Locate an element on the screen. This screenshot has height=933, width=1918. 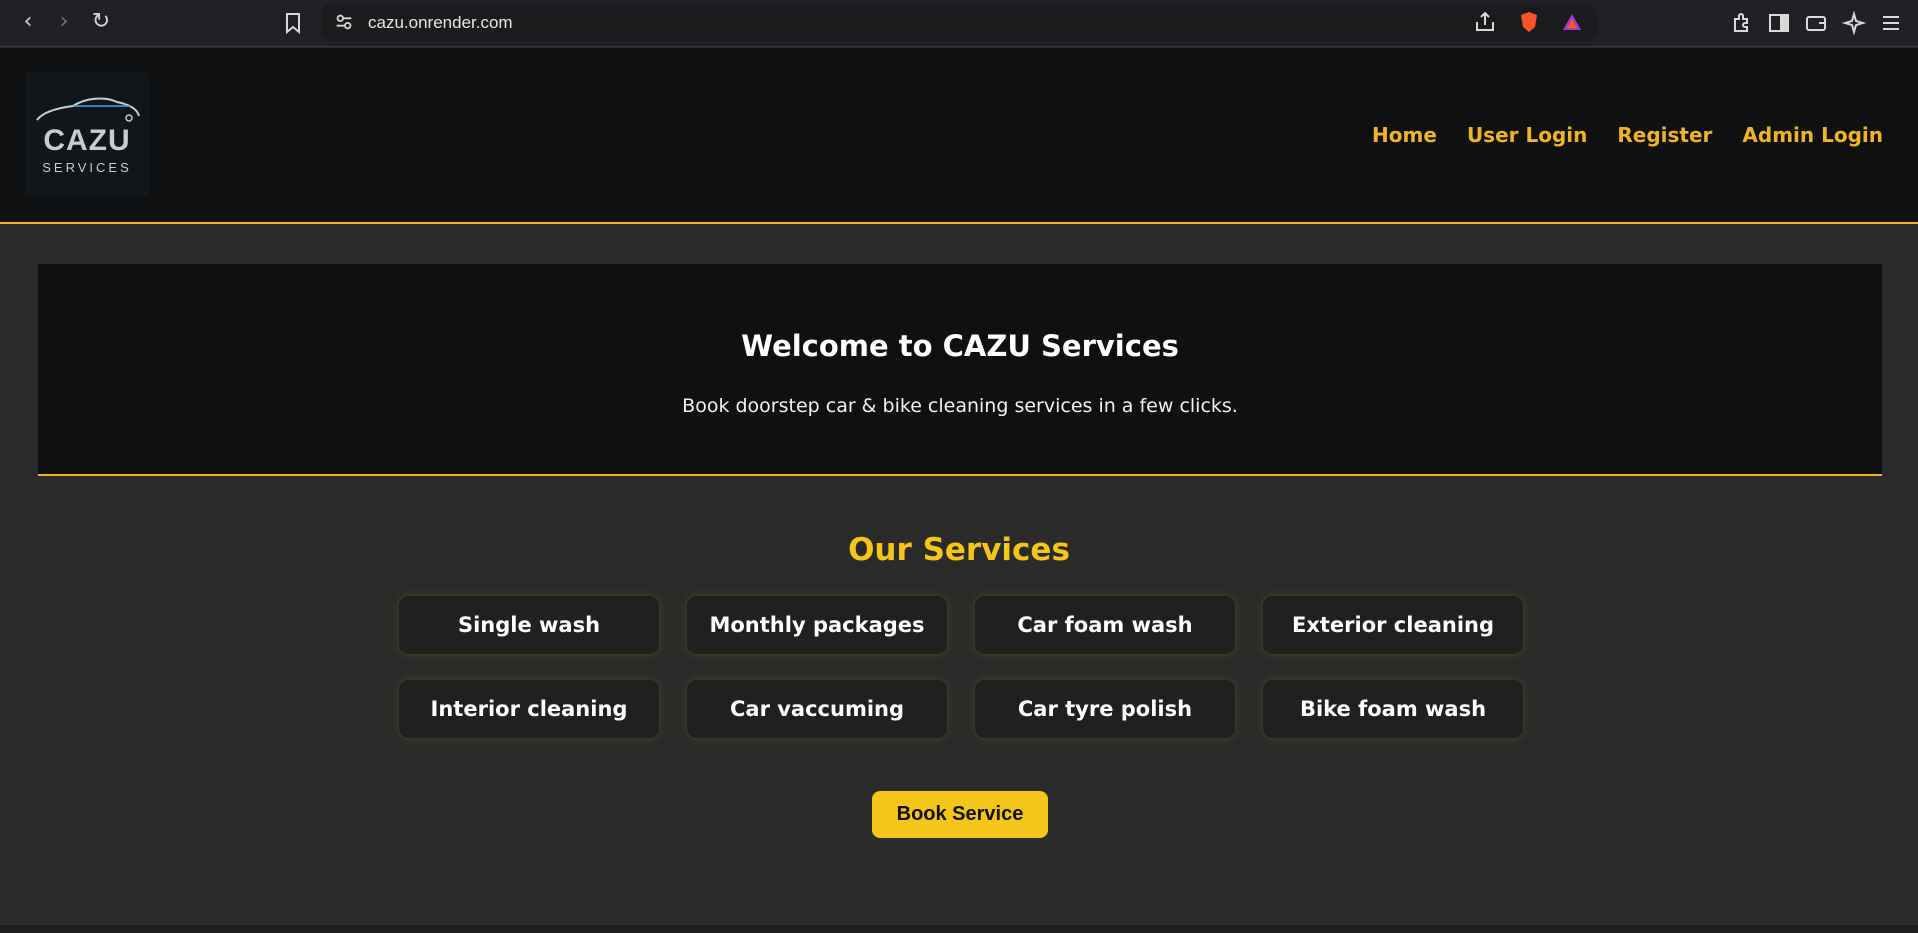
logo-tagline: SERVICES is located at coordinates (87, 167).